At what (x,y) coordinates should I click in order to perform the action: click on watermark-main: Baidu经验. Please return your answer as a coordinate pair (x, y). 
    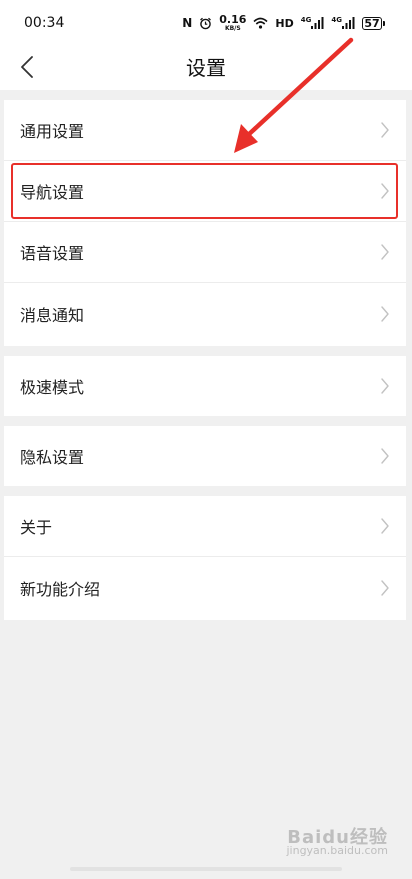
    Looking at the image, I should click on (337, 837).